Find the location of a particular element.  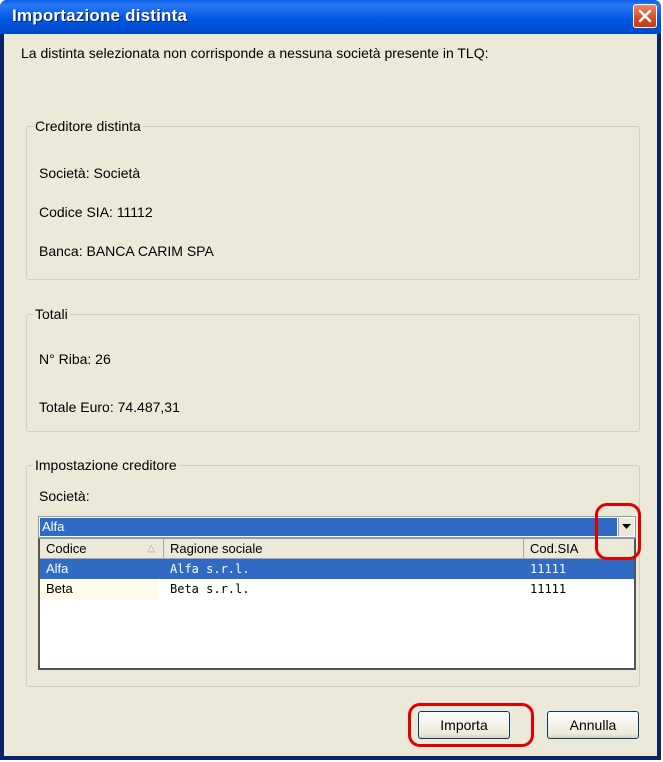

annulla-button: Annulla is located at coordinates (593, 725).